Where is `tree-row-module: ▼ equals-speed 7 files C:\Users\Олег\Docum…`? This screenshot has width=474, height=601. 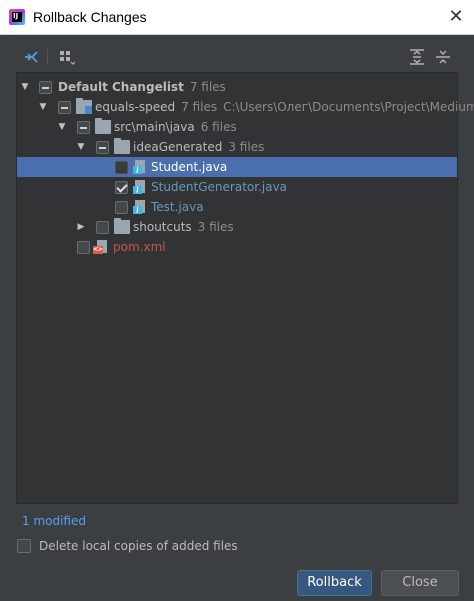
tree-row-module: ▼ equals-speed 7 files C:\Users\Олег\Docum… is located at coordinates (245, 107).